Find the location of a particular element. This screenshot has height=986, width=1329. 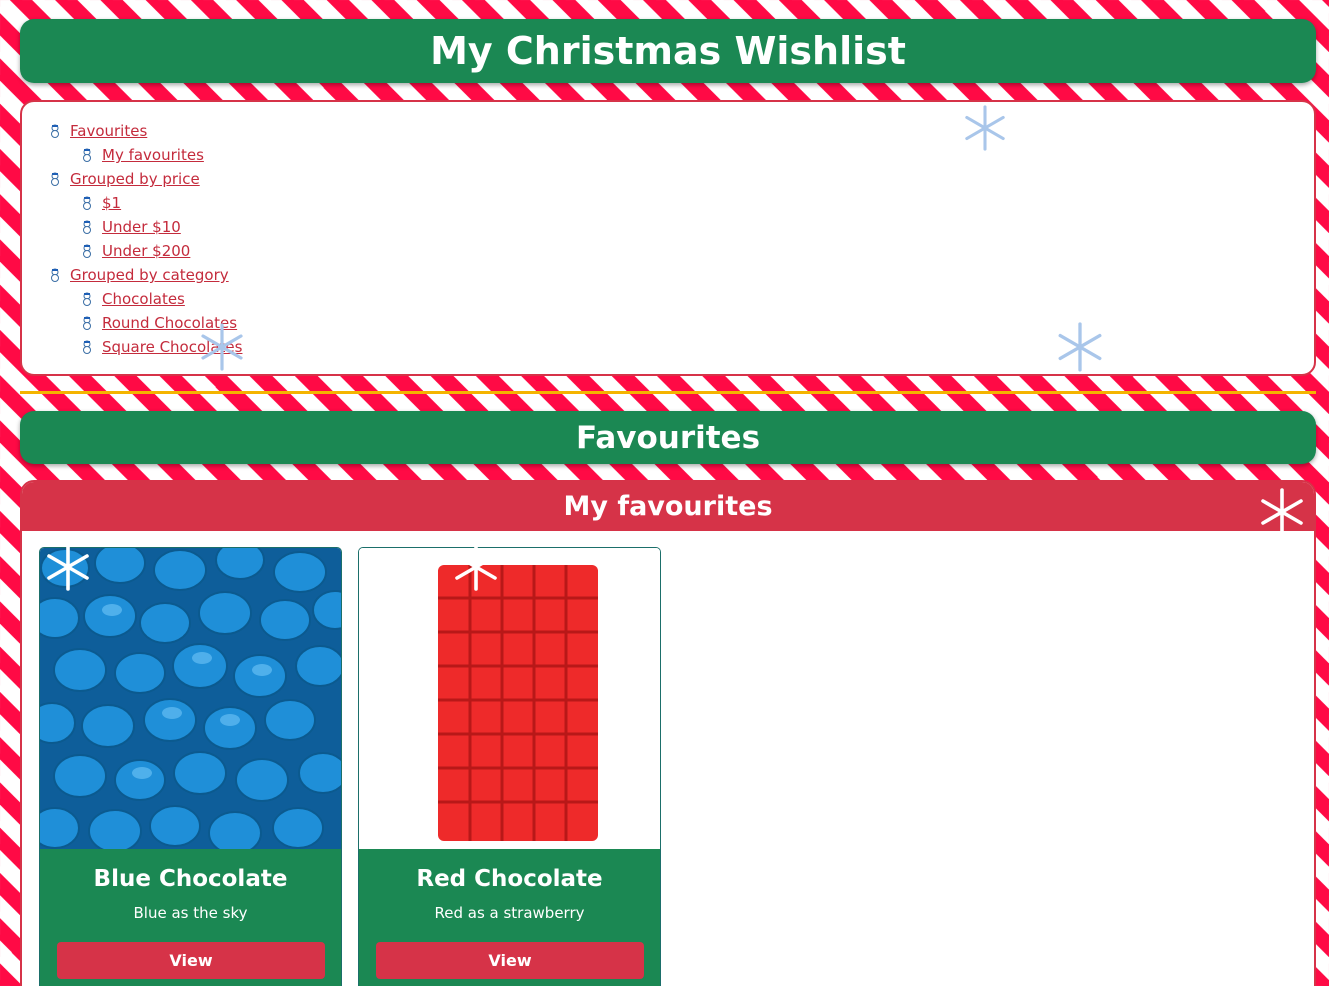

nav-item-under-10: Under $10 is located at coordinates (145, 227).